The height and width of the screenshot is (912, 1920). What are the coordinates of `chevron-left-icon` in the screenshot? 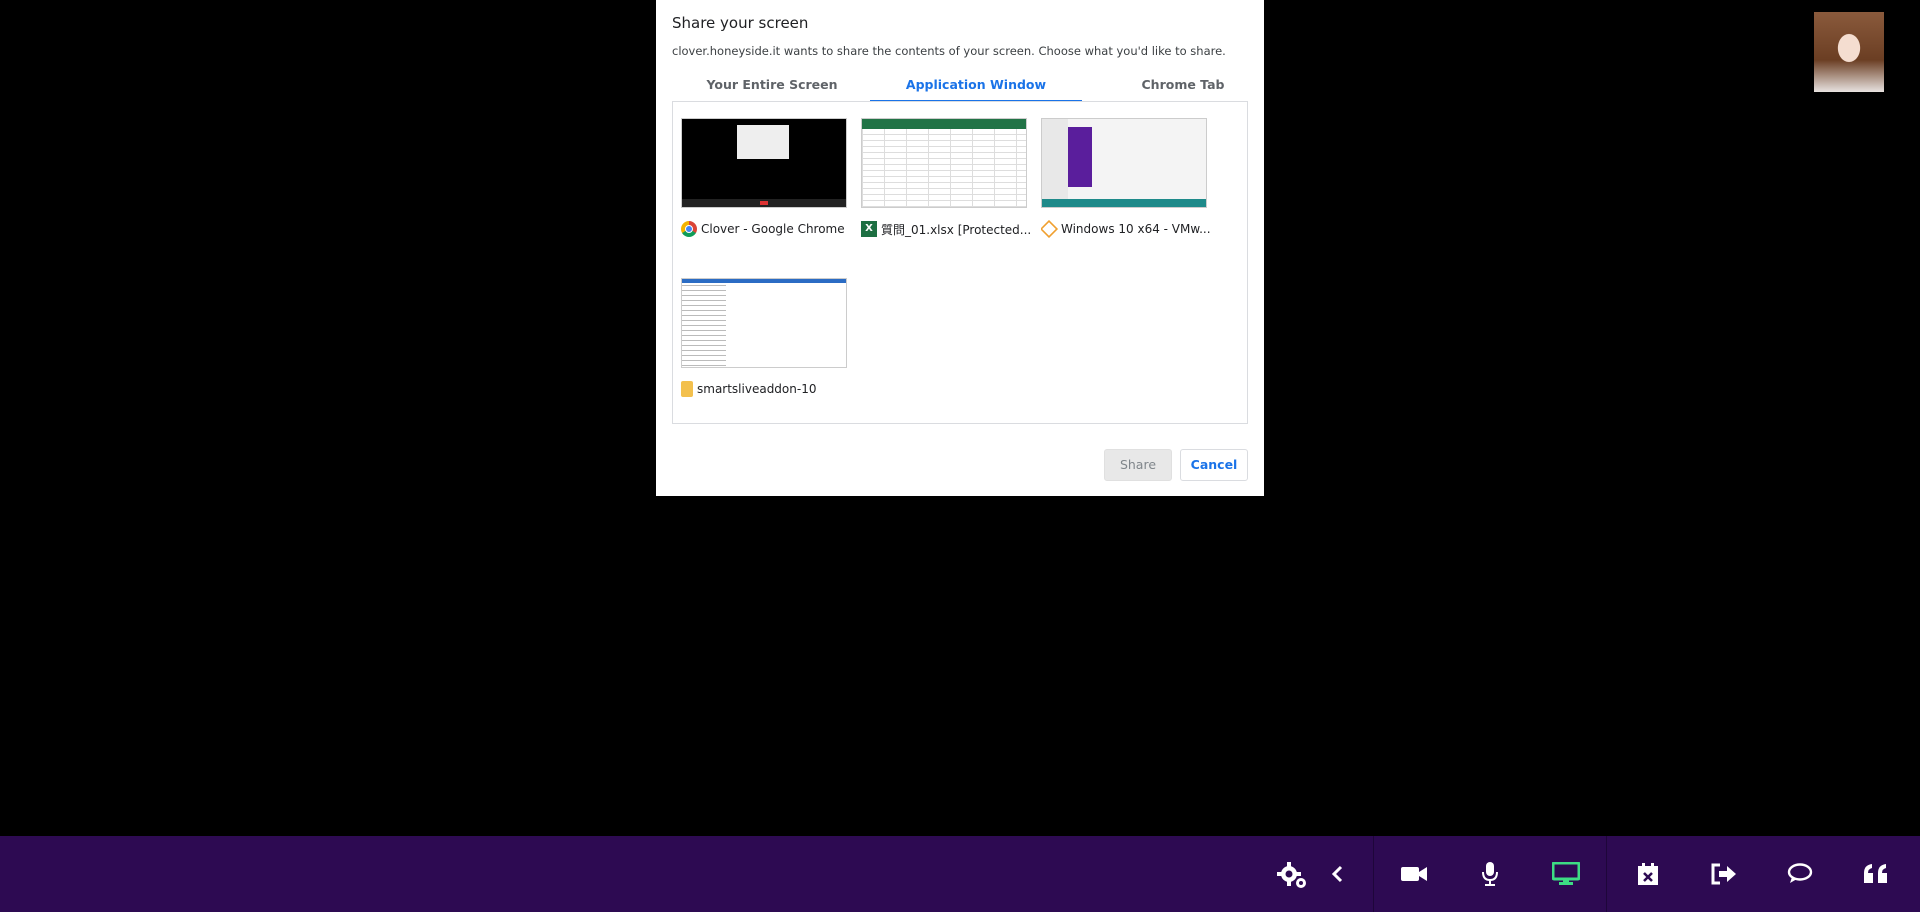 It's located at (1338, 874).